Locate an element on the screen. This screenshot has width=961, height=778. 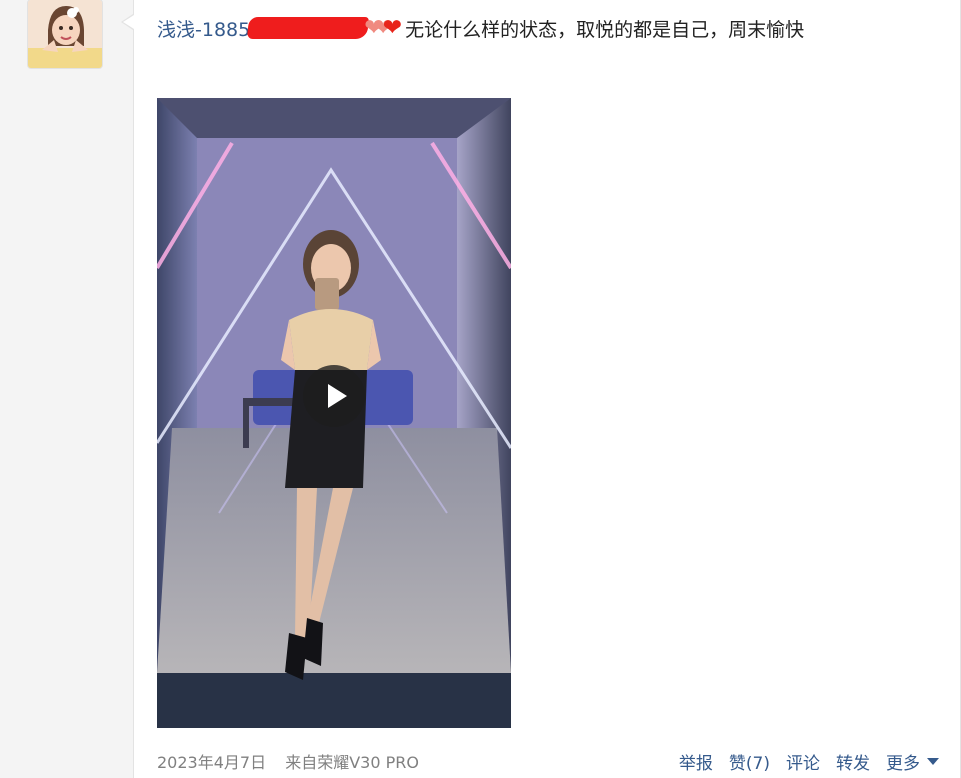
post-meta: 2023年4月7日 来自荣耀V30 PRO is located at coordinates (295, 761).